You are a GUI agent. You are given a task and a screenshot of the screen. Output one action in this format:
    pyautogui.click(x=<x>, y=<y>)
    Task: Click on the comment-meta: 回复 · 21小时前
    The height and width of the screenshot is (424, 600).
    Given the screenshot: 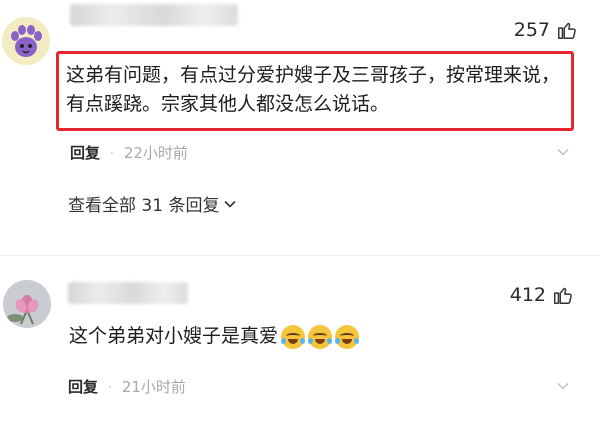 What is the action you would take?
    pyautogui.click(x=127, y=386)
    